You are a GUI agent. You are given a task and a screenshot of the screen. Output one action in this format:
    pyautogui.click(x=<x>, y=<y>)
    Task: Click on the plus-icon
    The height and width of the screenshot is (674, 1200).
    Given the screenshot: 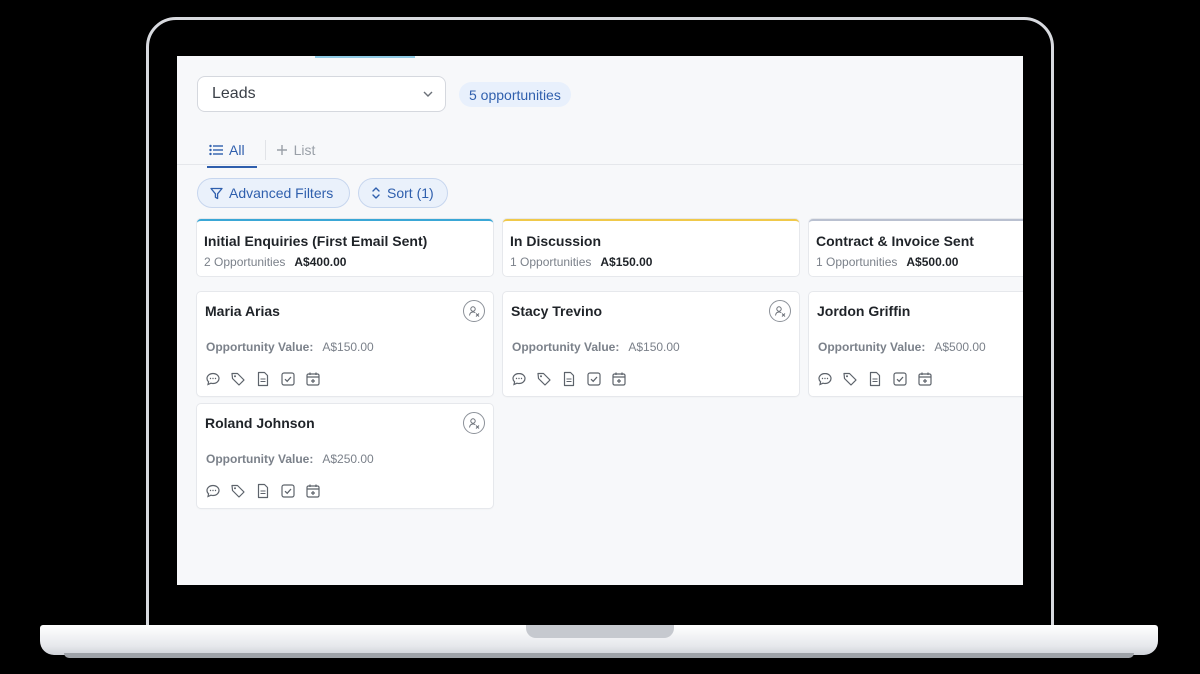 What is the action you would take?
    pyautogui.click(x=281, y=150)
    